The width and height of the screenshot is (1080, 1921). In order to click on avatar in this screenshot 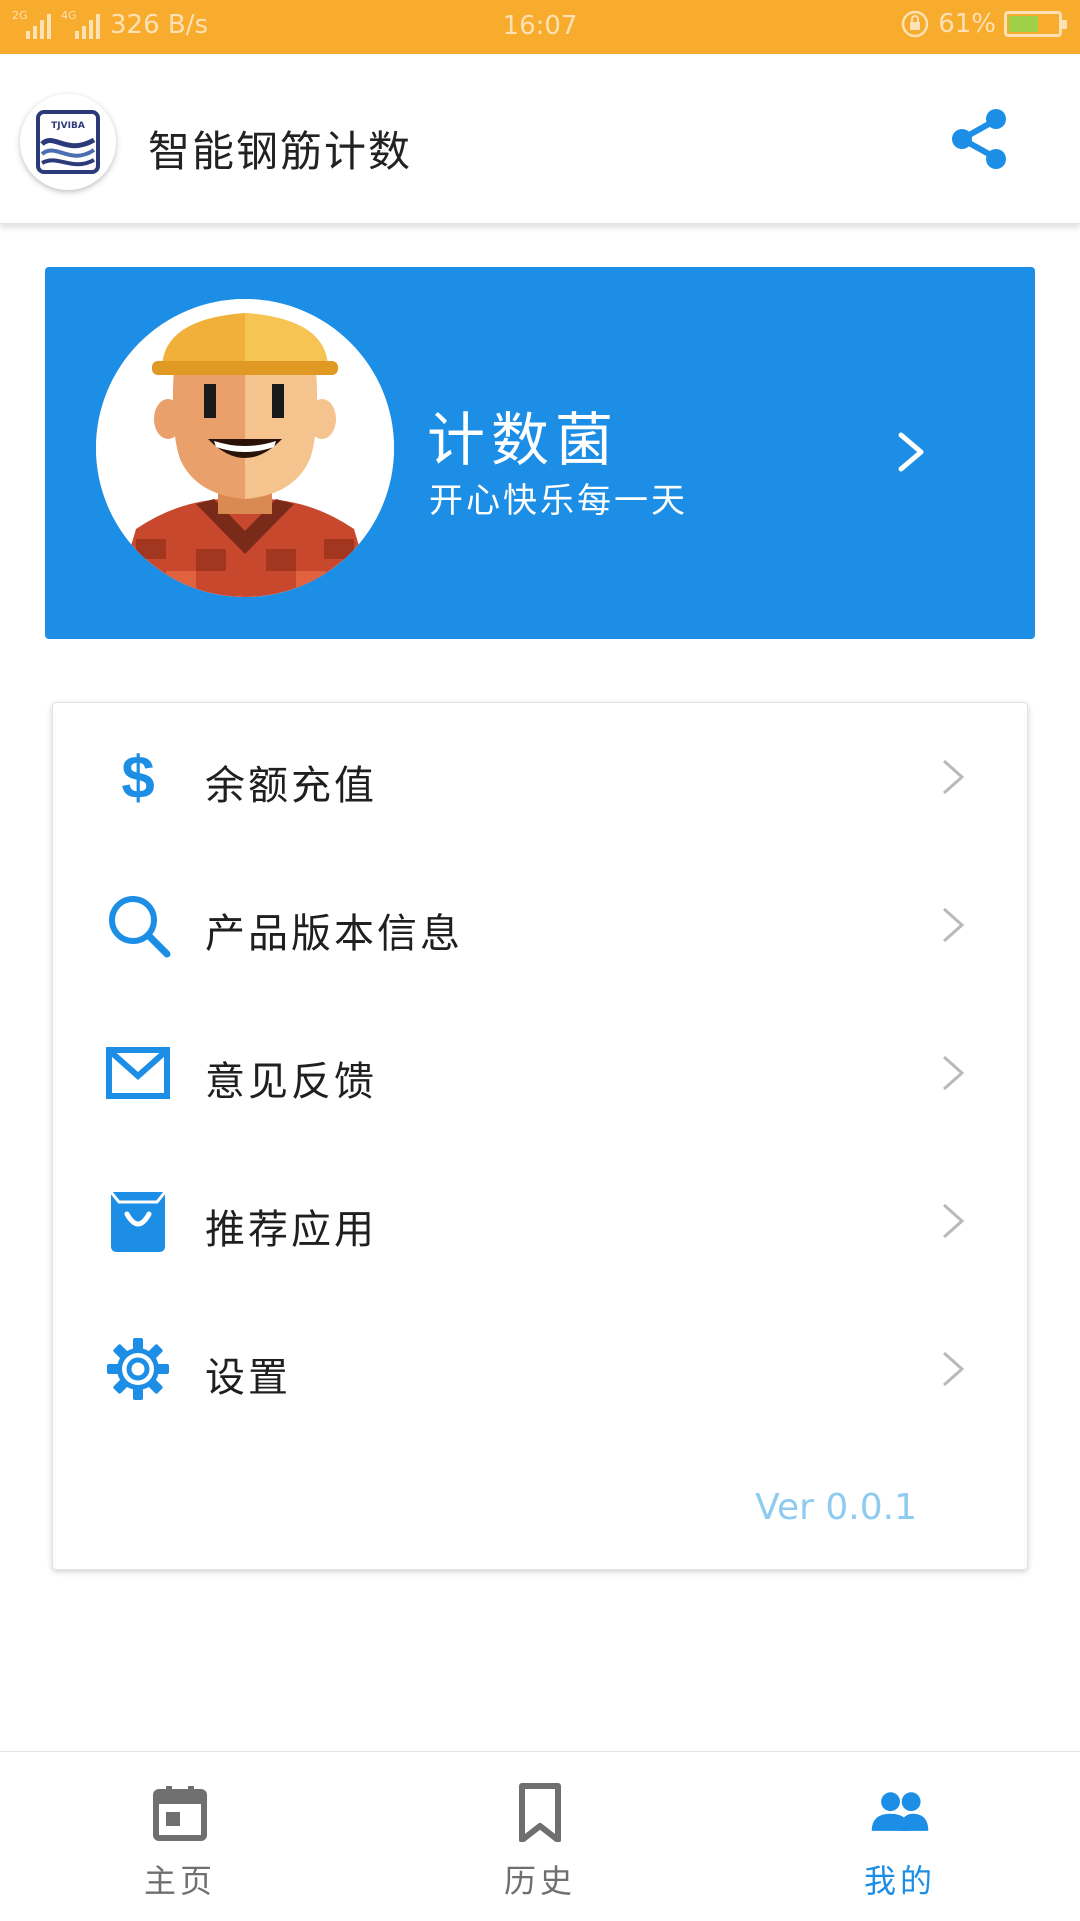, I will do `click(245, 448)`.